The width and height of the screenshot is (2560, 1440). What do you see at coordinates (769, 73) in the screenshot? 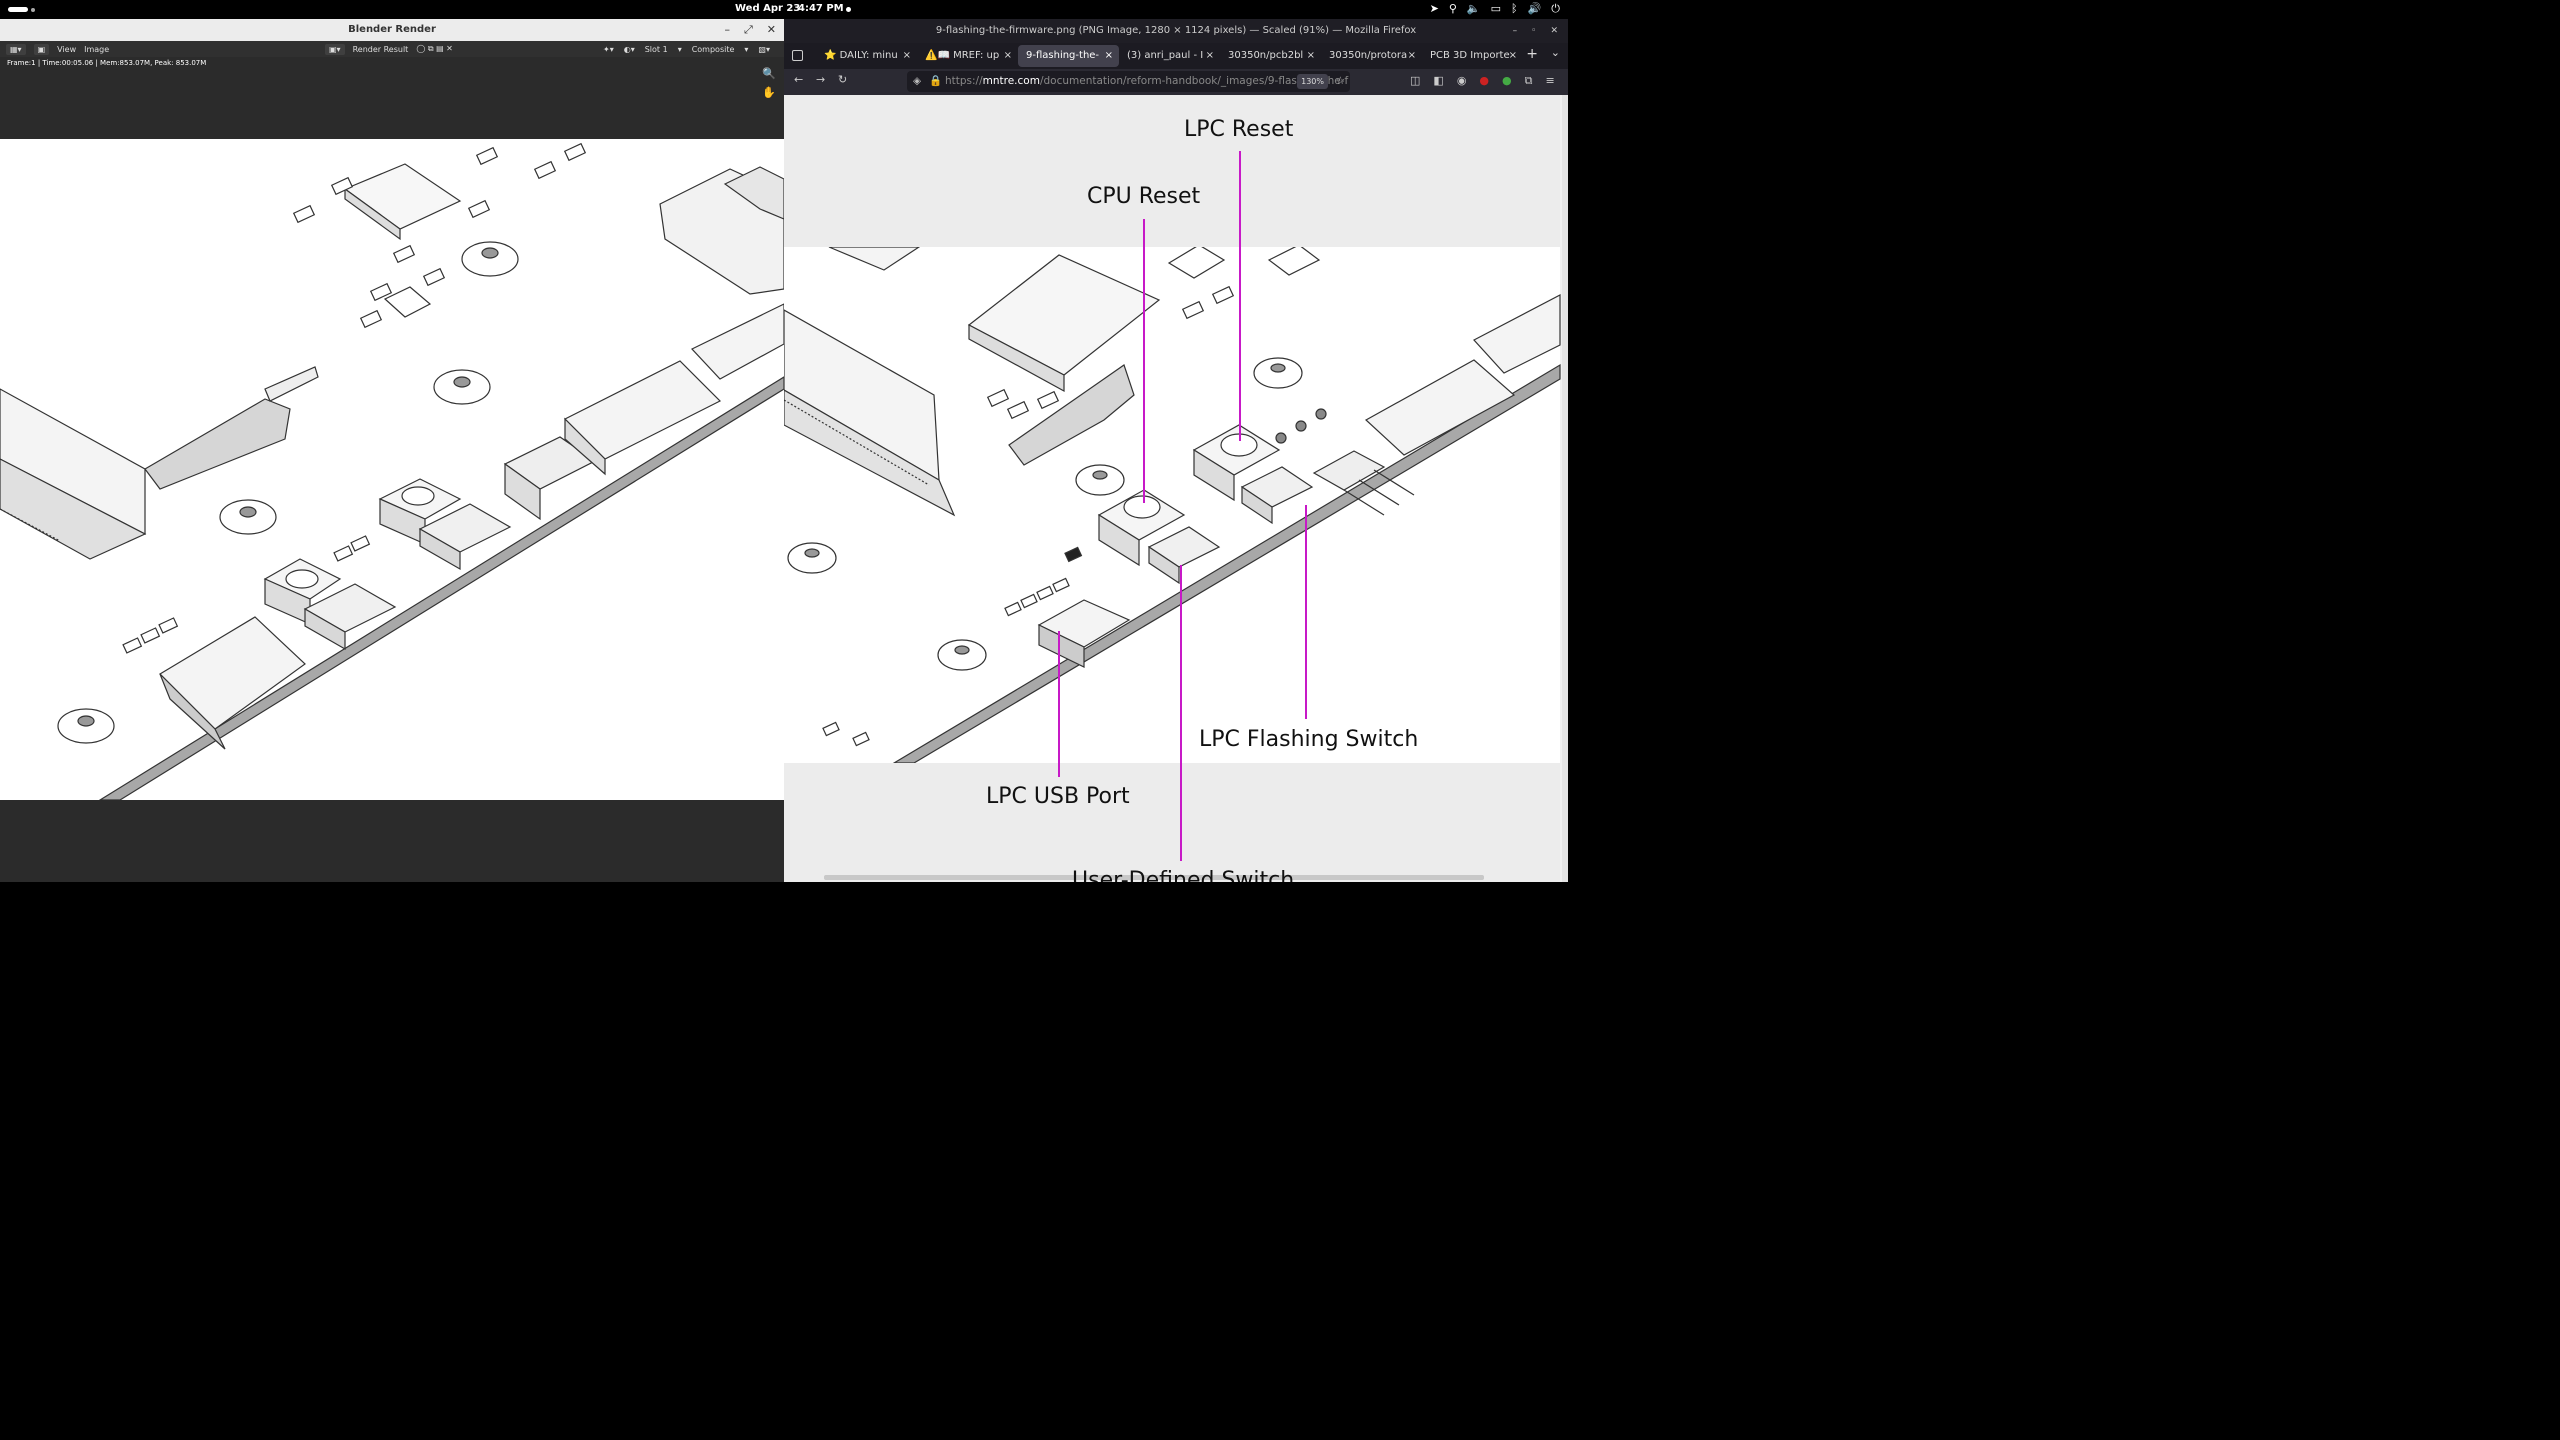
I see `zoom-icon: 🔍` at bounding box center [769, 73].